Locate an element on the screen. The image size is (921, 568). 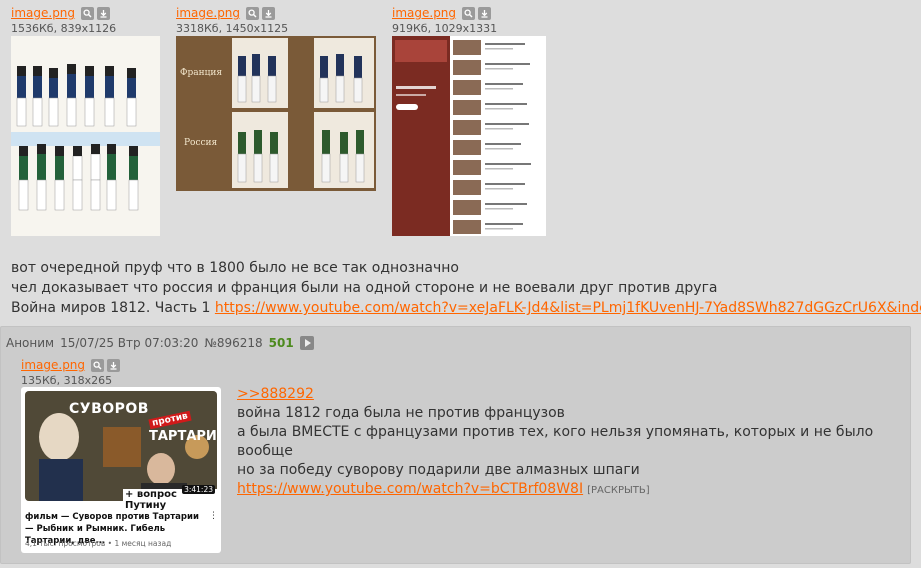
thumb-title-top: СУВОРОВ is located at coordinates (109, 409).